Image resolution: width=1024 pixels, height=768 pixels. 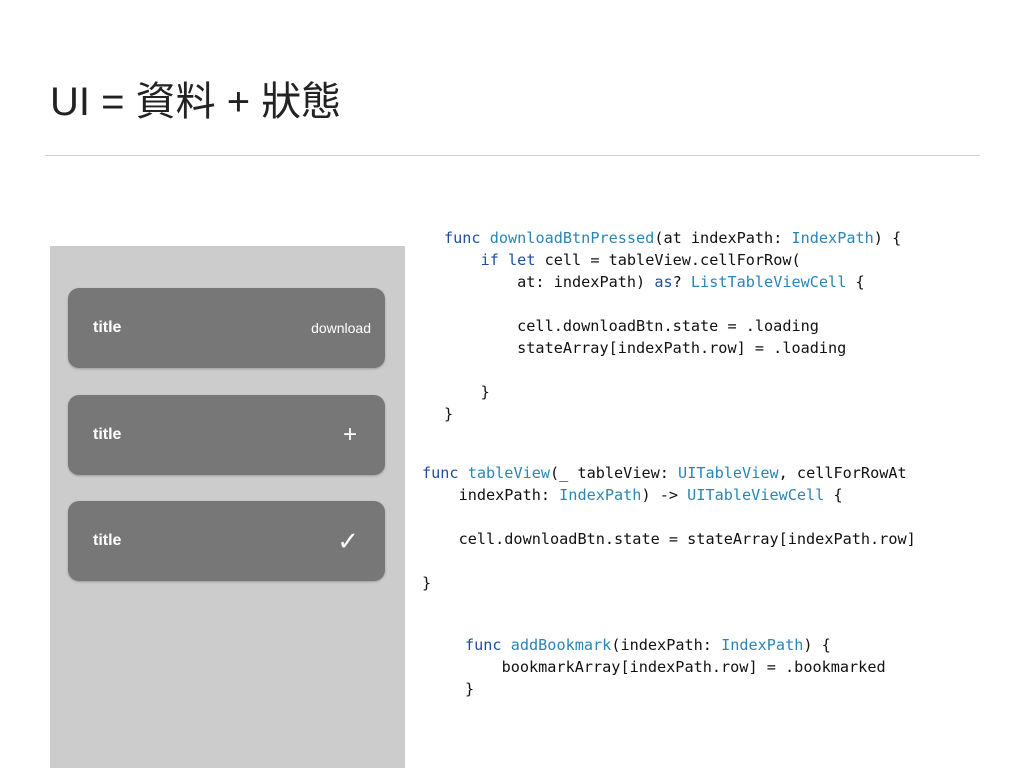 I want to click on checkmark-icon: ✓, so click(x=348, y=541).